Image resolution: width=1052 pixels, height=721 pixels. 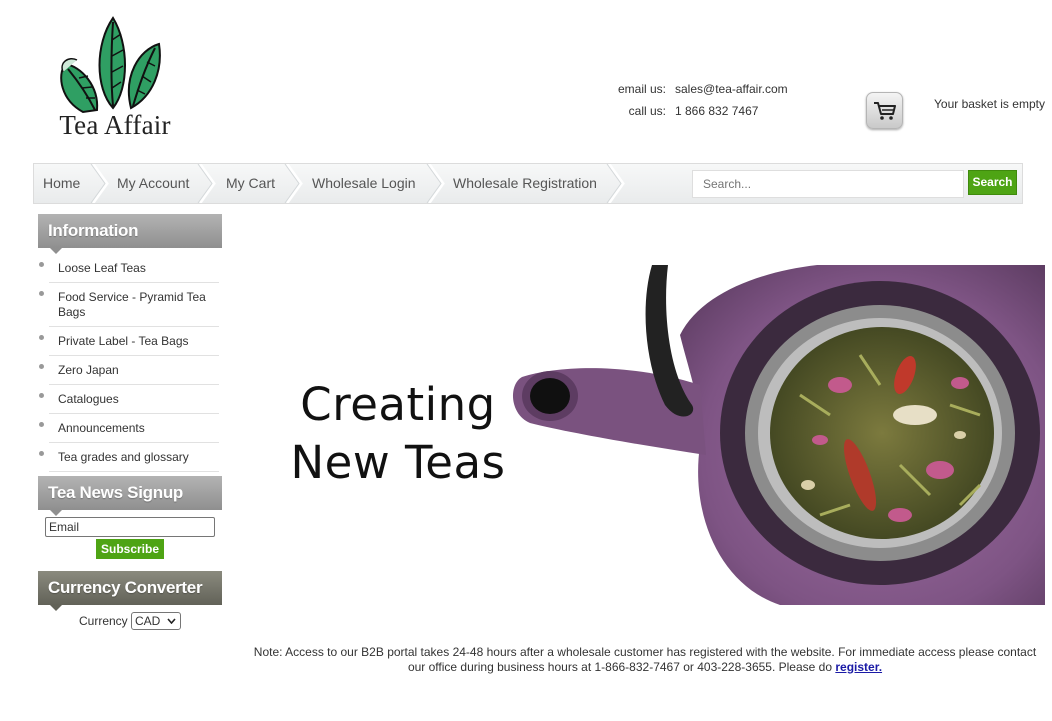 What do you see at coordinates (716, 111) in the screenshot?
I see `phone-number: 1 866 832 7467` at bounding box center [716, 111].